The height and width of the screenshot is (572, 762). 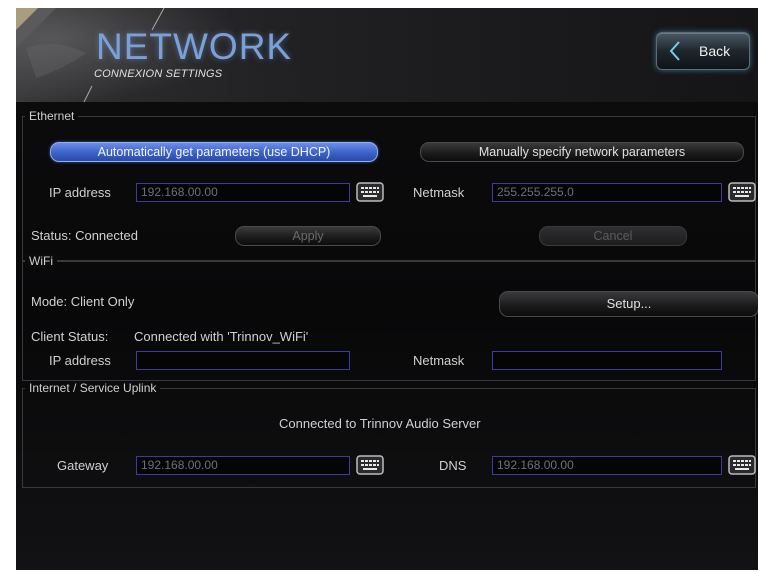 What do you see at coordinates (214, 152) in the screenshot?
I see `dhcp-button: Automatically get parameters (use DHCP)` at bounding box center [214, 152].